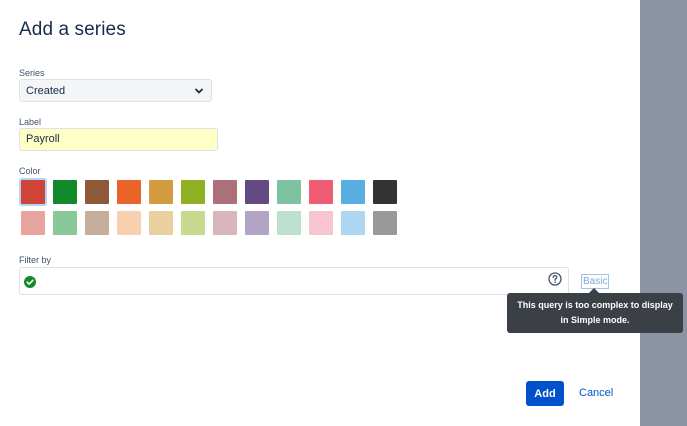  What do you see at coordinates (30, 122) in the screenshot?
I see `label-field-label: Label` at bounding box center [30, 122].